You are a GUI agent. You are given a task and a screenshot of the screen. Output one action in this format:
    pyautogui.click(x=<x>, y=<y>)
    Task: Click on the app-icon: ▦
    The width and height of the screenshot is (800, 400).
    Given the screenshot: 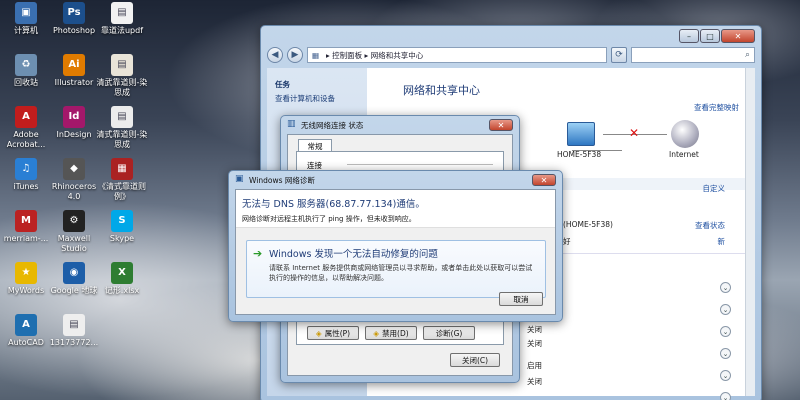 What is the action you would take?
    pyautogui.click(x=122, y=169)
    